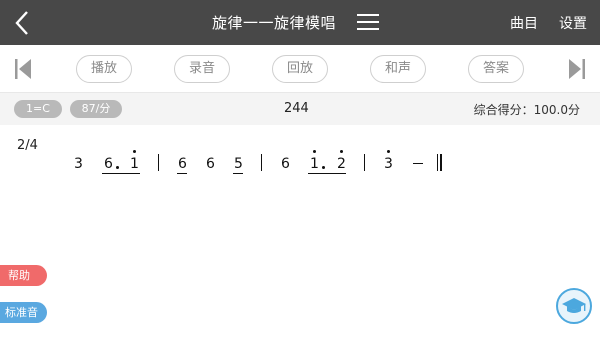  Describe the element at coordinates (341, 164) in the screenshot. I see `note: 2` at that location.